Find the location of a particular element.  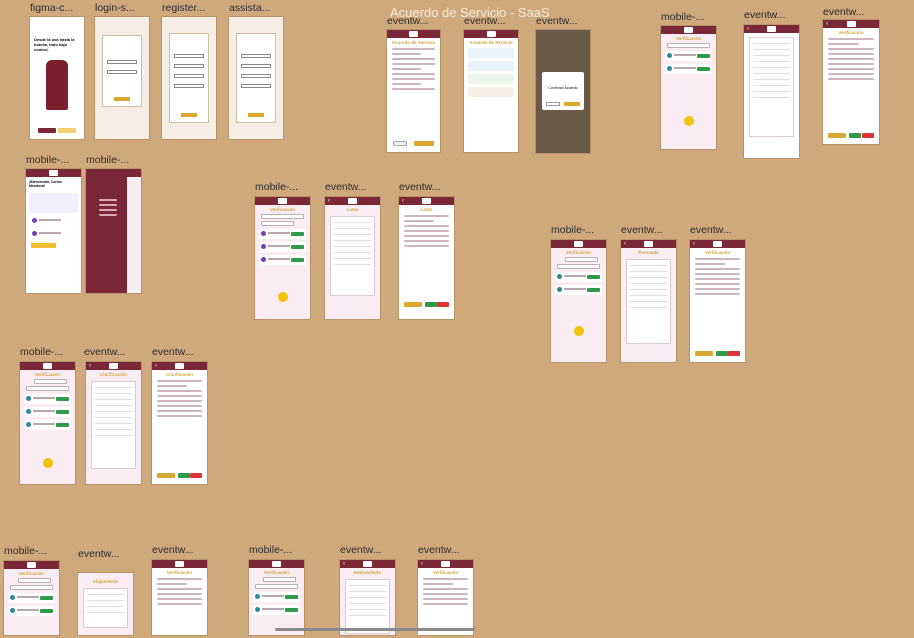

embotellado-verificacion-frame: Verificación is located at coordinates (276, 597).